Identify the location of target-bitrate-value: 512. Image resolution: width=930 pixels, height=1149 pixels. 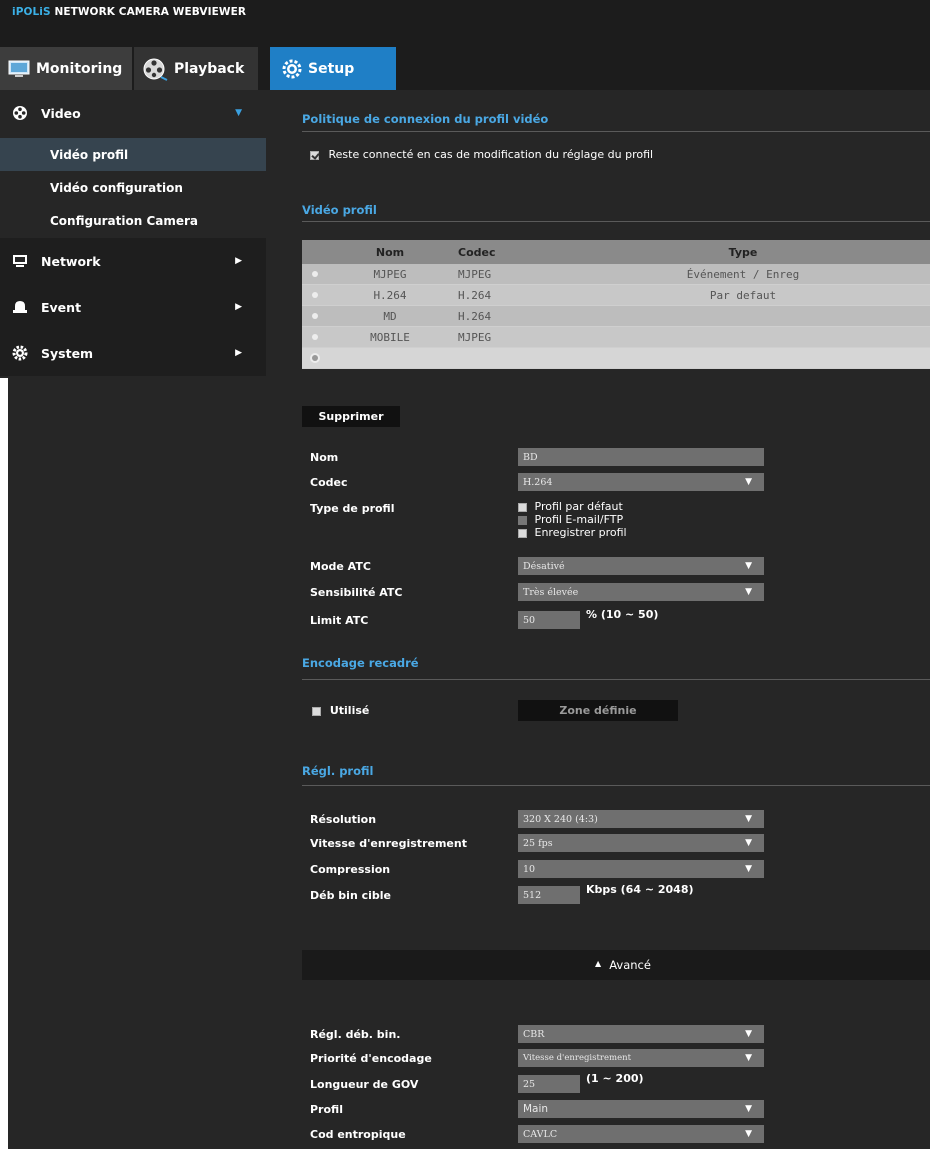
(532, 895).